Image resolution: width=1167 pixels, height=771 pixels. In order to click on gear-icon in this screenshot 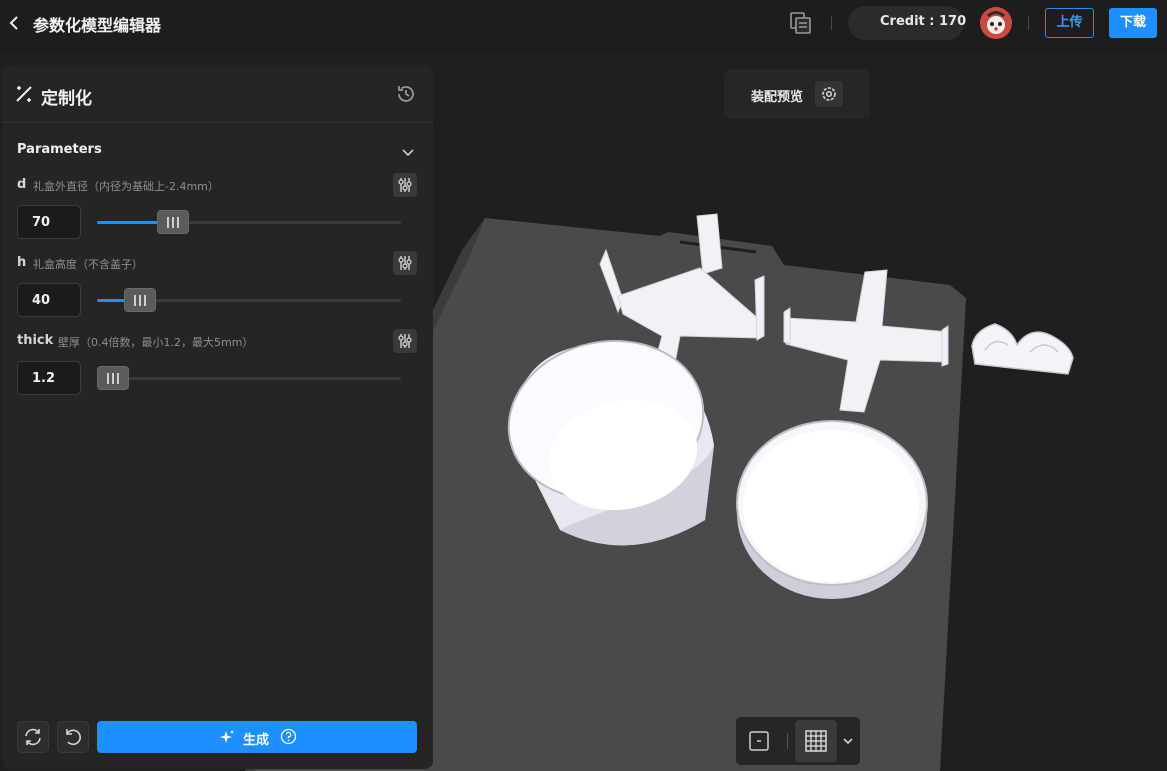, I will do `click(829, 94)`.